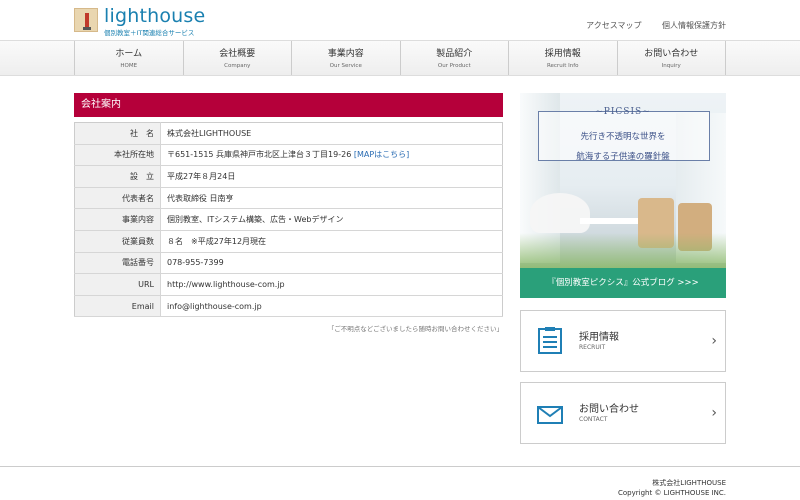 The height and width of the screenshot is (500, 800). I want to click on row-value: 〒651-1515 兵庫県神戸市北区上津台３丁目19-26 [MAPはこちら], so click(331, 155).